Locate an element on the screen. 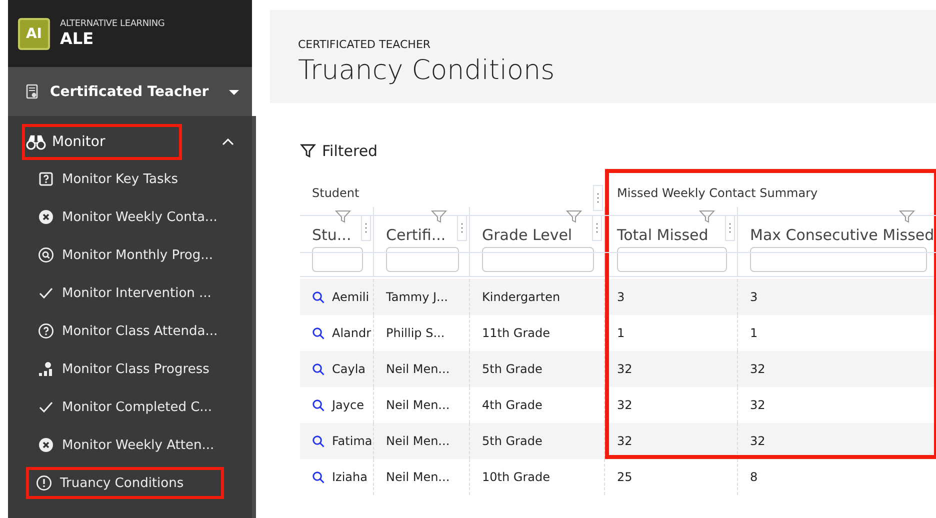  table-cell: Fatima is located at coordinates (352, 441).